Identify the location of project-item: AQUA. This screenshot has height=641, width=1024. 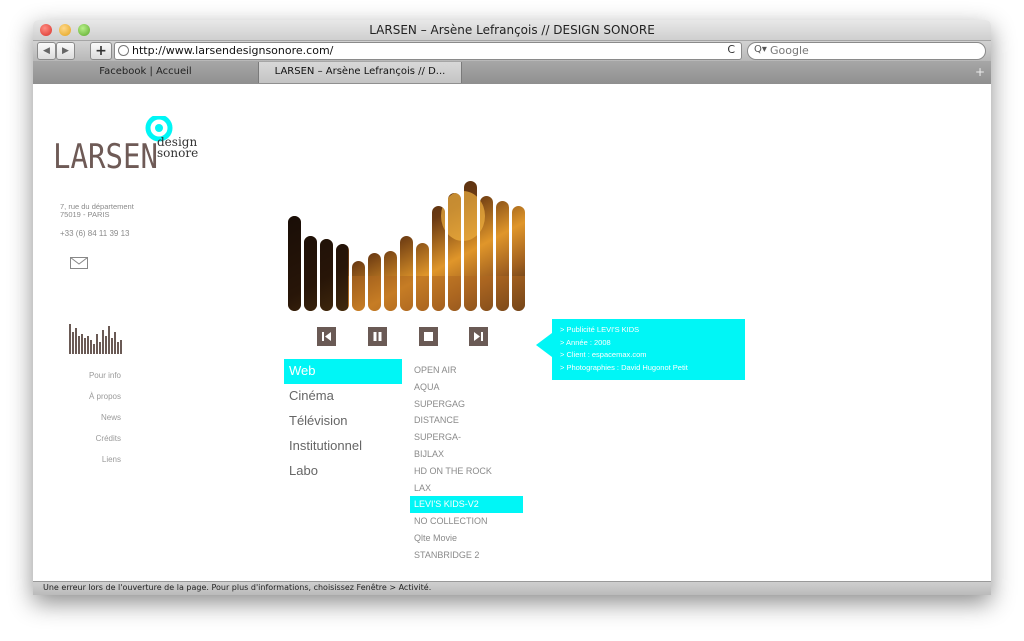
(466, 387).